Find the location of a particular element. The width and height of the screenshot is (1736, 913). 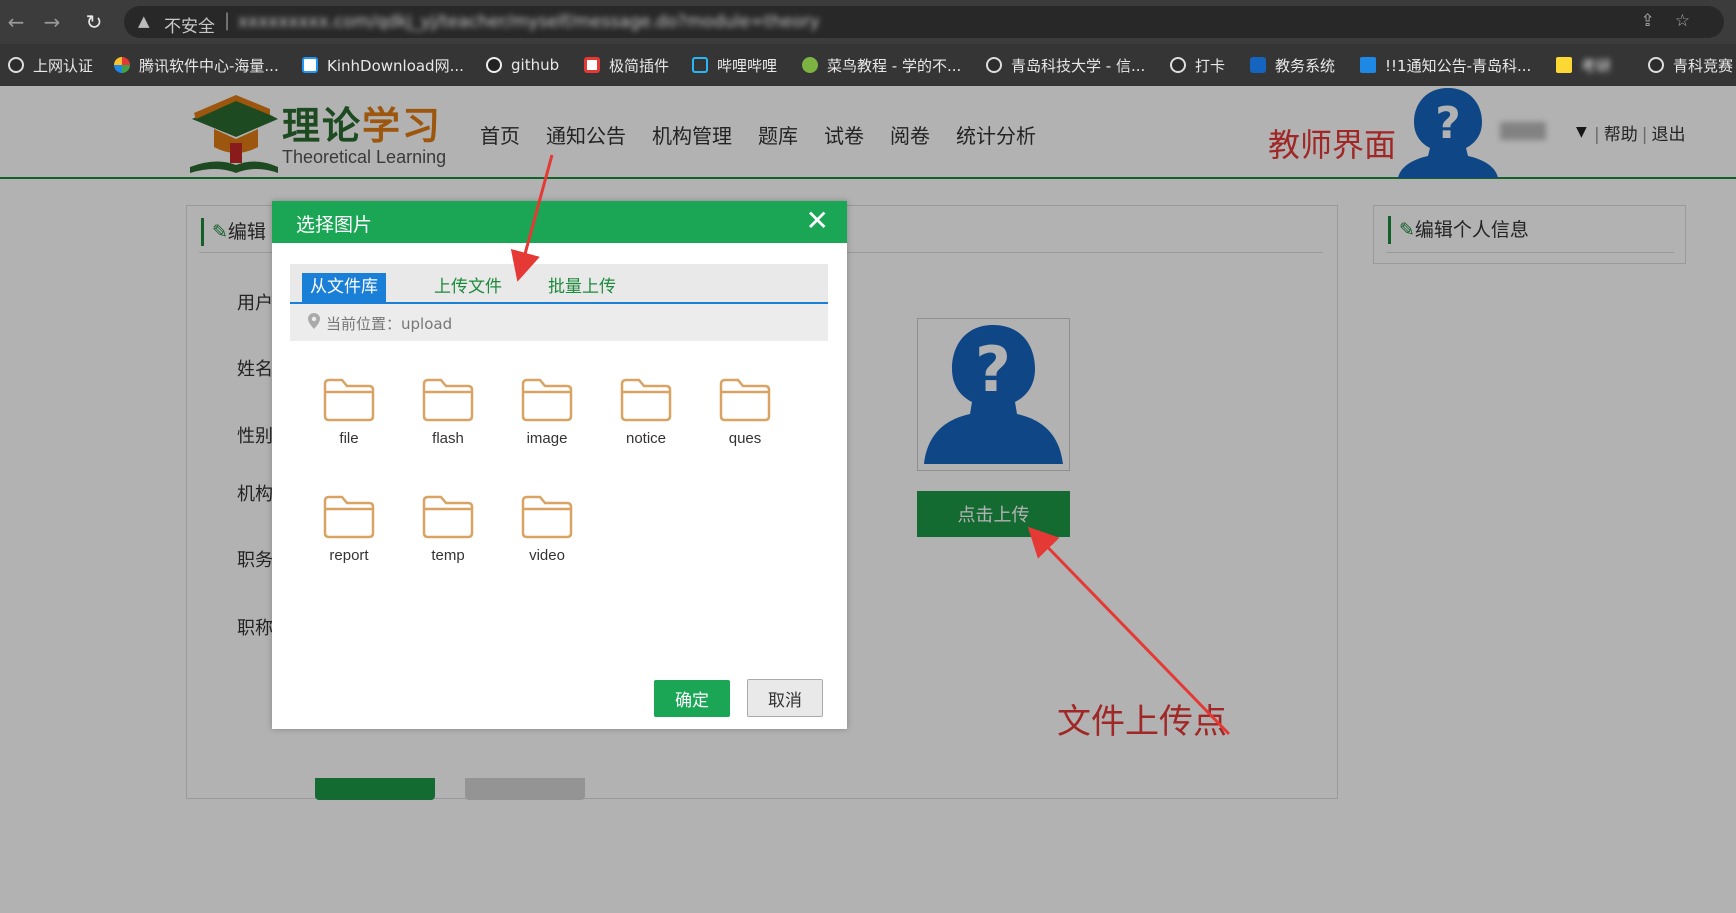

dialog-header: 选择图片 ✕ is located at coordinates (559, 222).